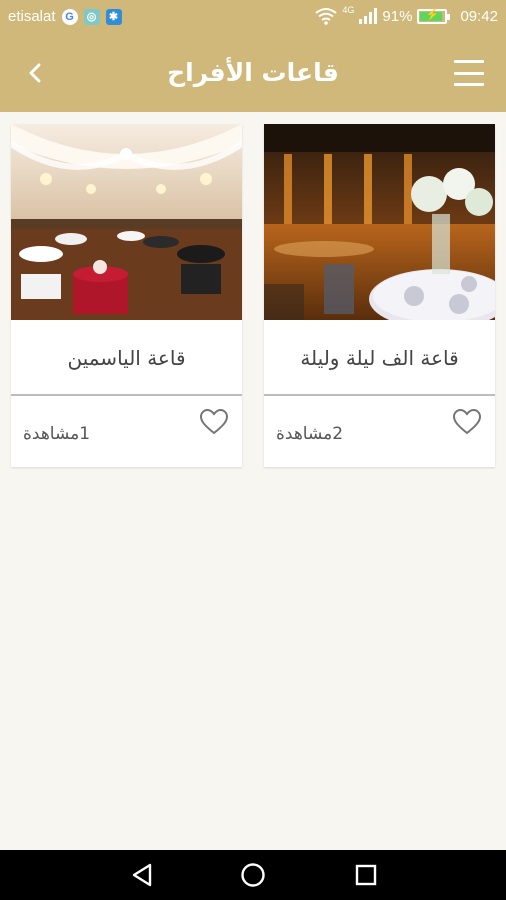  I want to click on home-circle-icon, so click(253, 875).